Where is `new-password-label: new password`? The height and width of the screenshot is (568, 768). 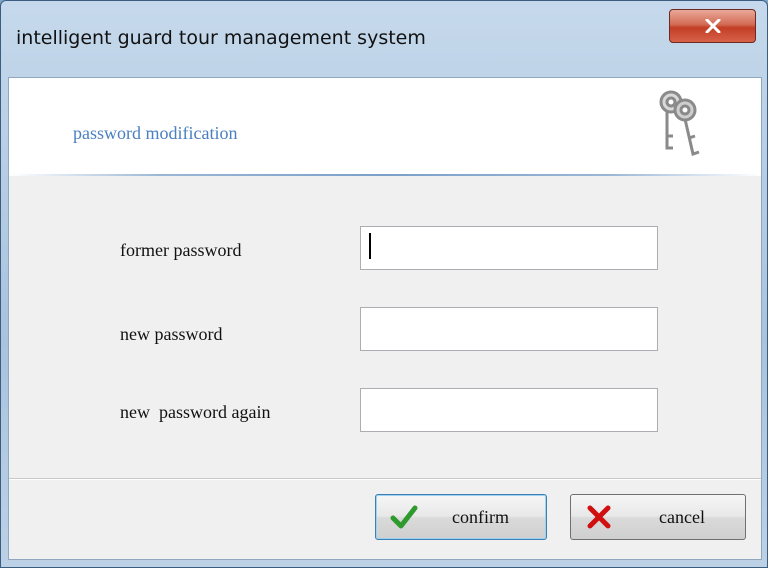
new-password-label: new password is located at coordinates (171, 334).